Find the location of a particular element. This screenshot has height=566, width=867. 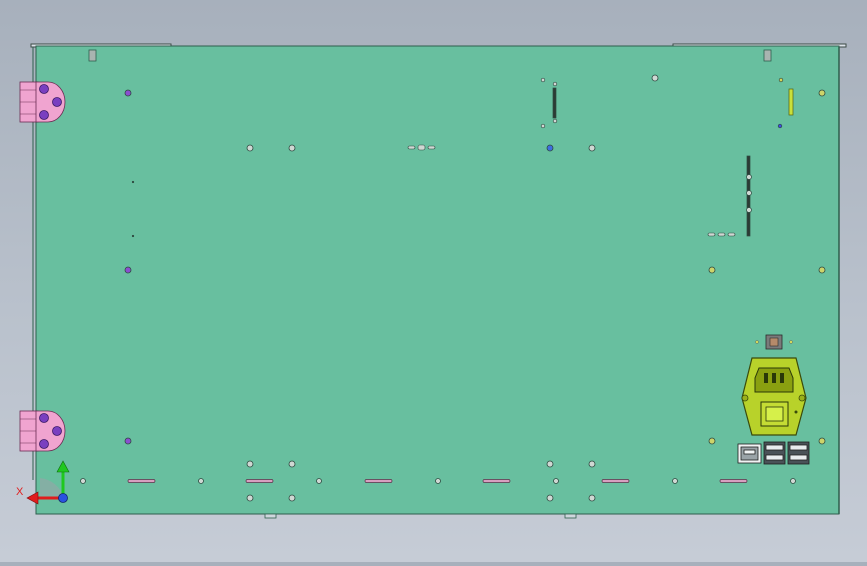

hinge-top is located at coordinates (42, 102).